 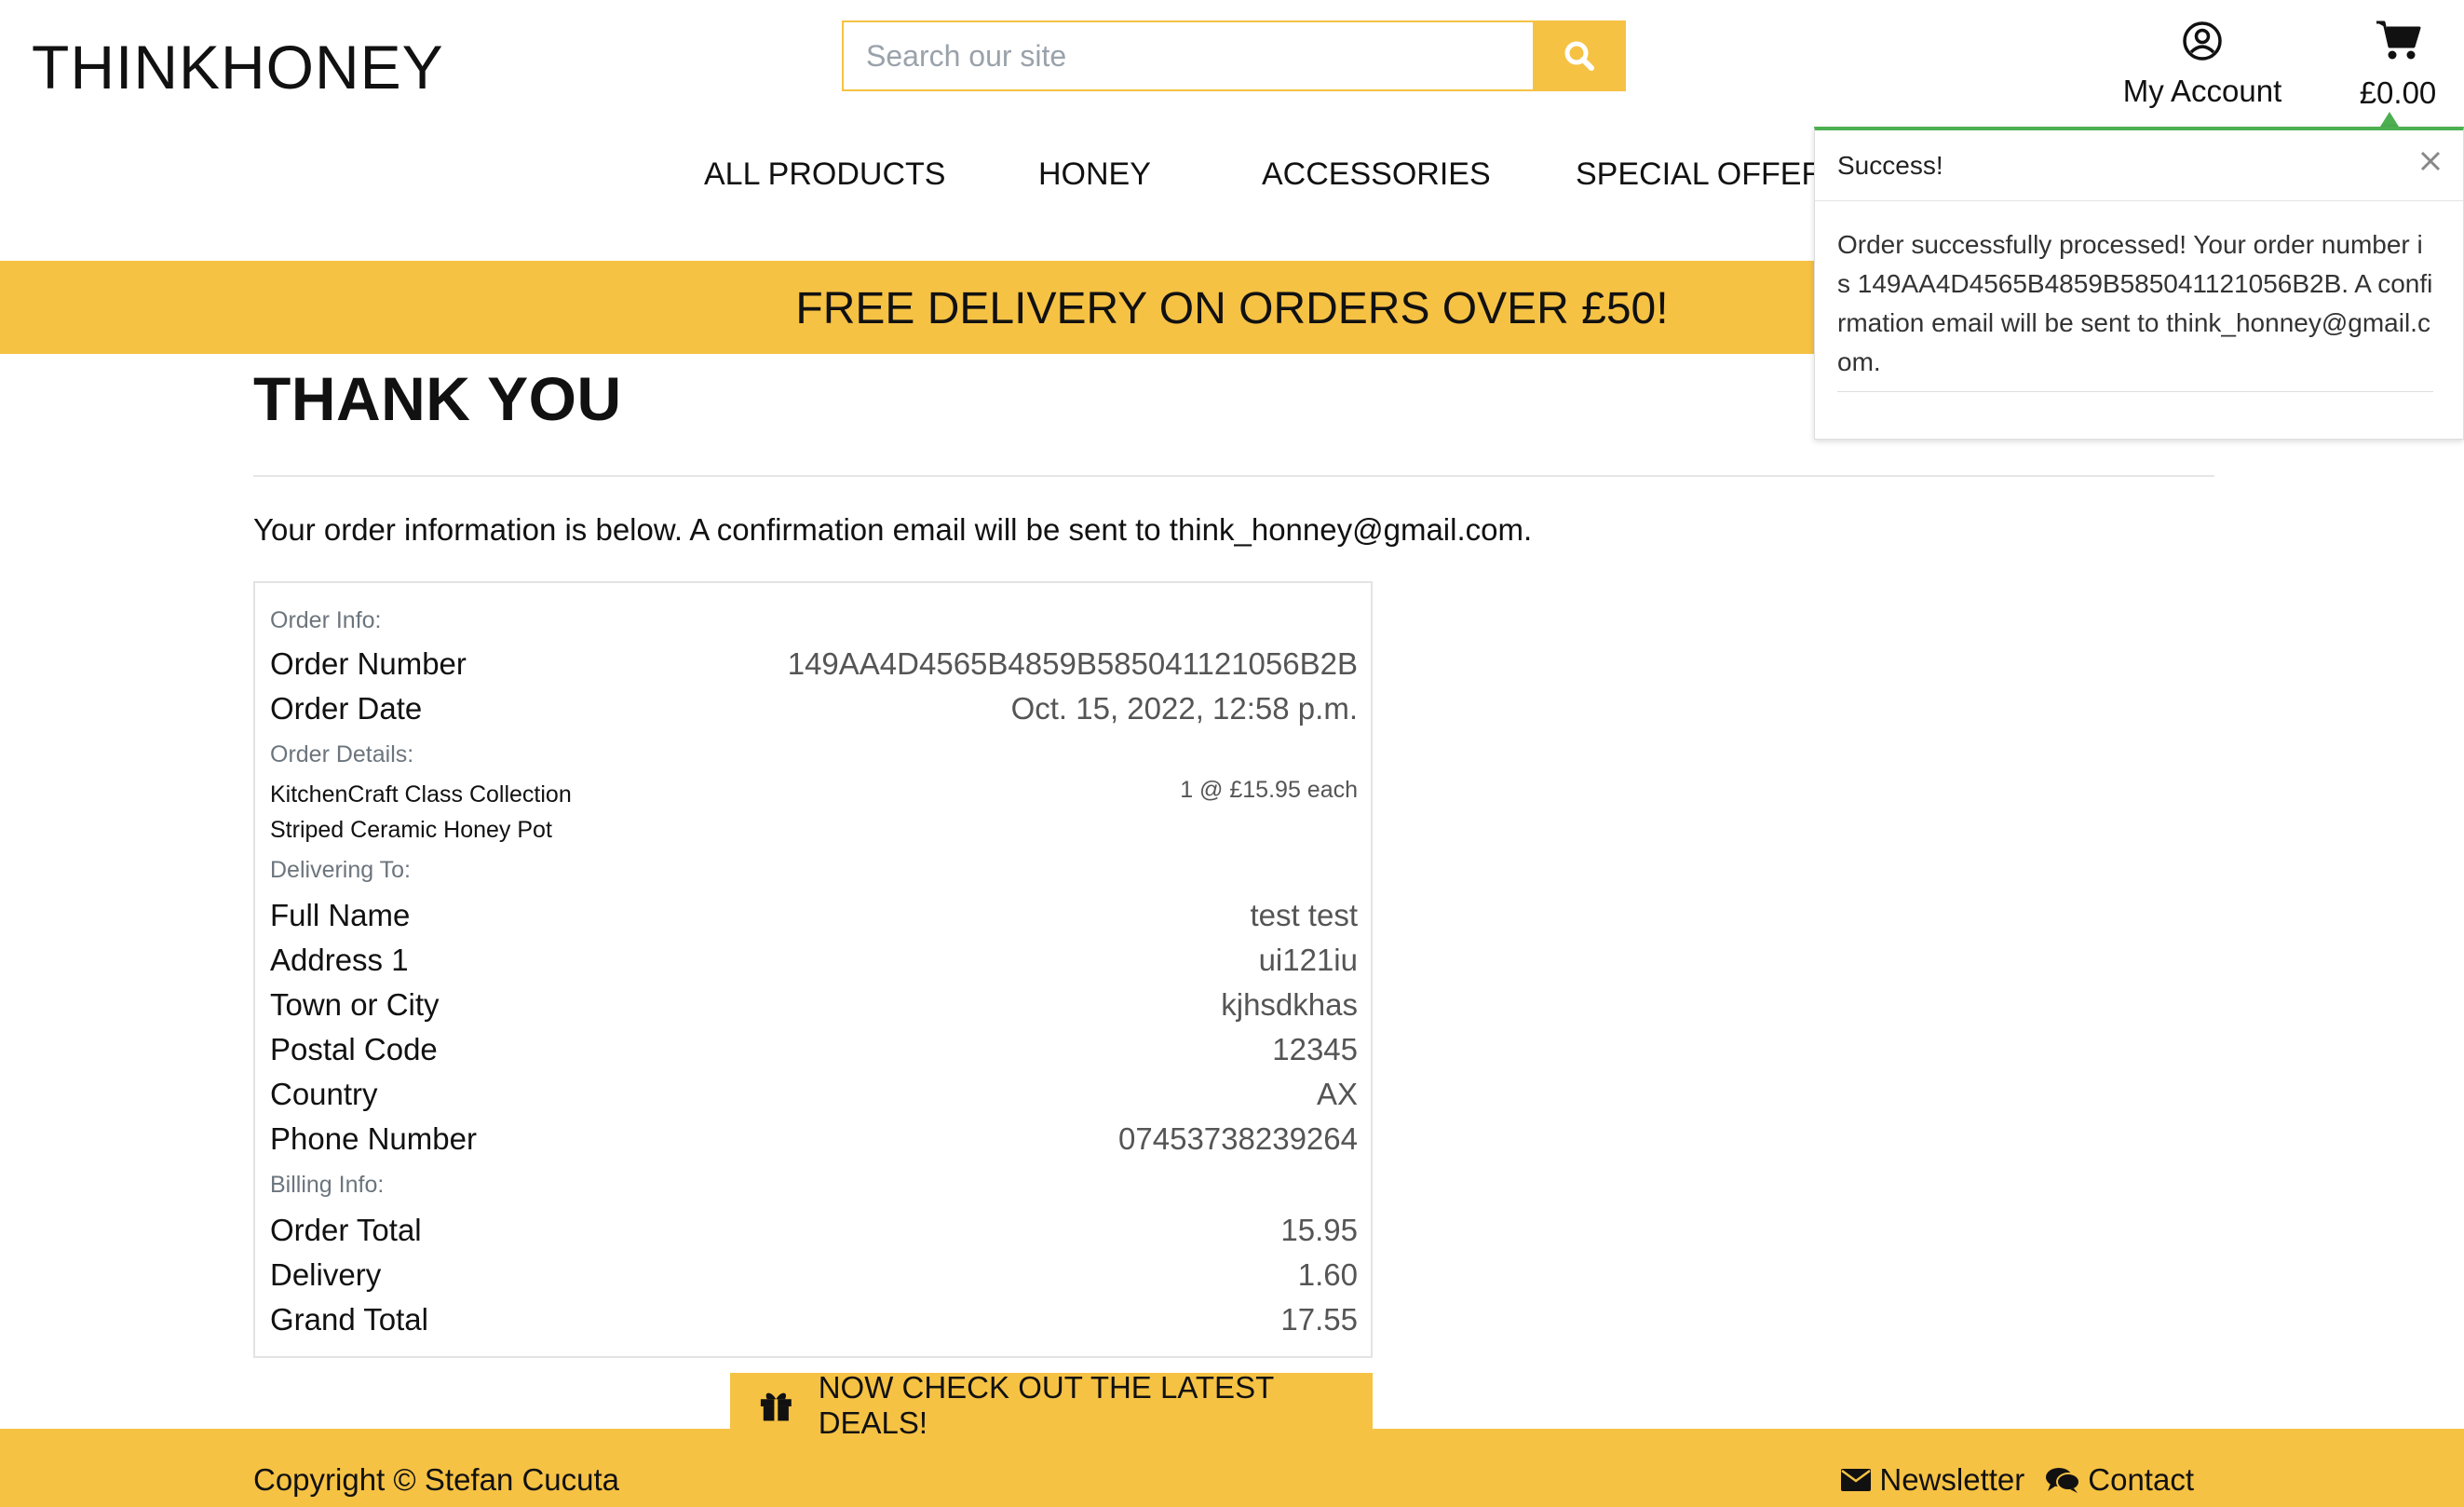 I want to click on close-icon, so click(x=2430, y=161).